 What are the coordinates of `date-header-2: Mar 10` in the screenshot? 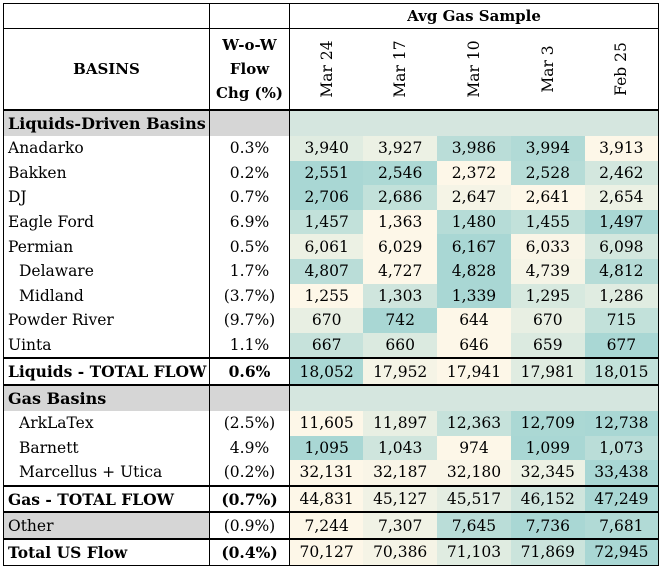 It's located at (474, 69).